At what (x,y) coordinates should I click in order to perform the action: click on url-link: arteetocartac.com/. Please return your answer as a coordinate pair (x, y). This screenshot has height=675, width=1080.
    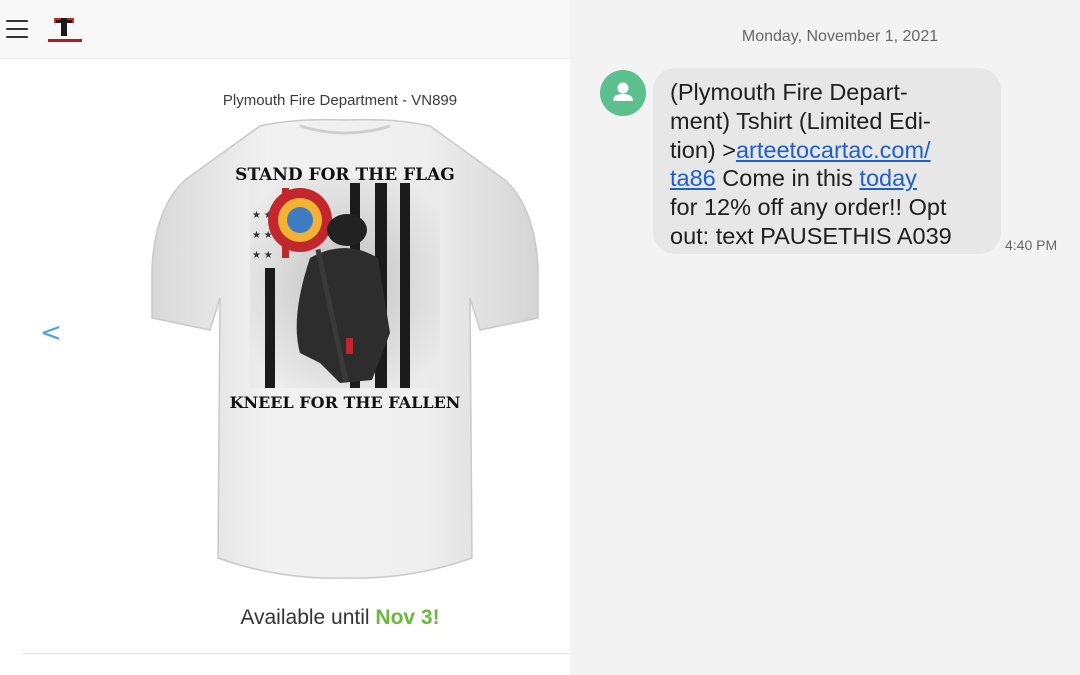
    Looking at the image, I should click on (833, 150).